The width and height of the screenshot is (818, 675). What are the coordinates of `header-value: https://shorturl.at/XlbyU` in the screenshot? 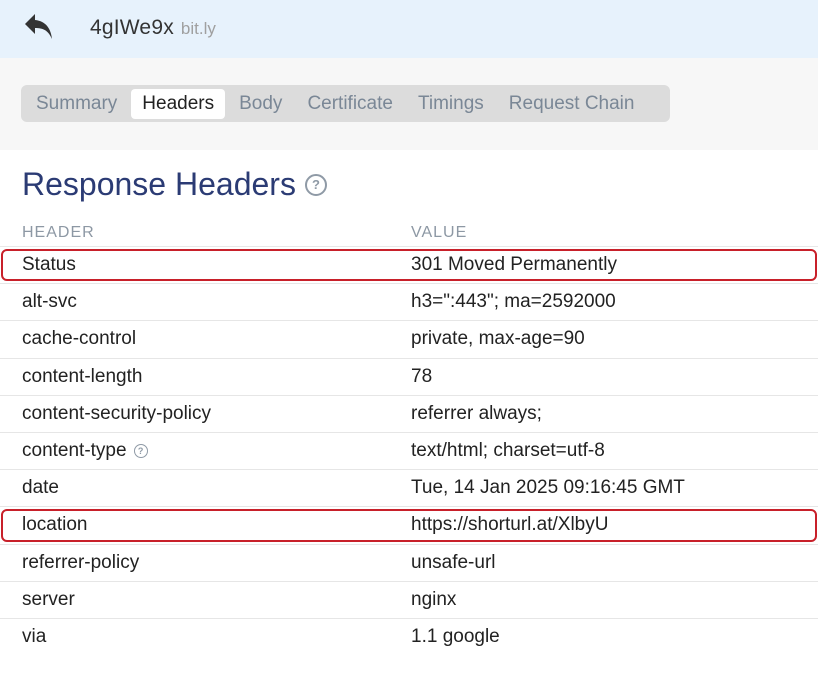 It's located at (510, 525).